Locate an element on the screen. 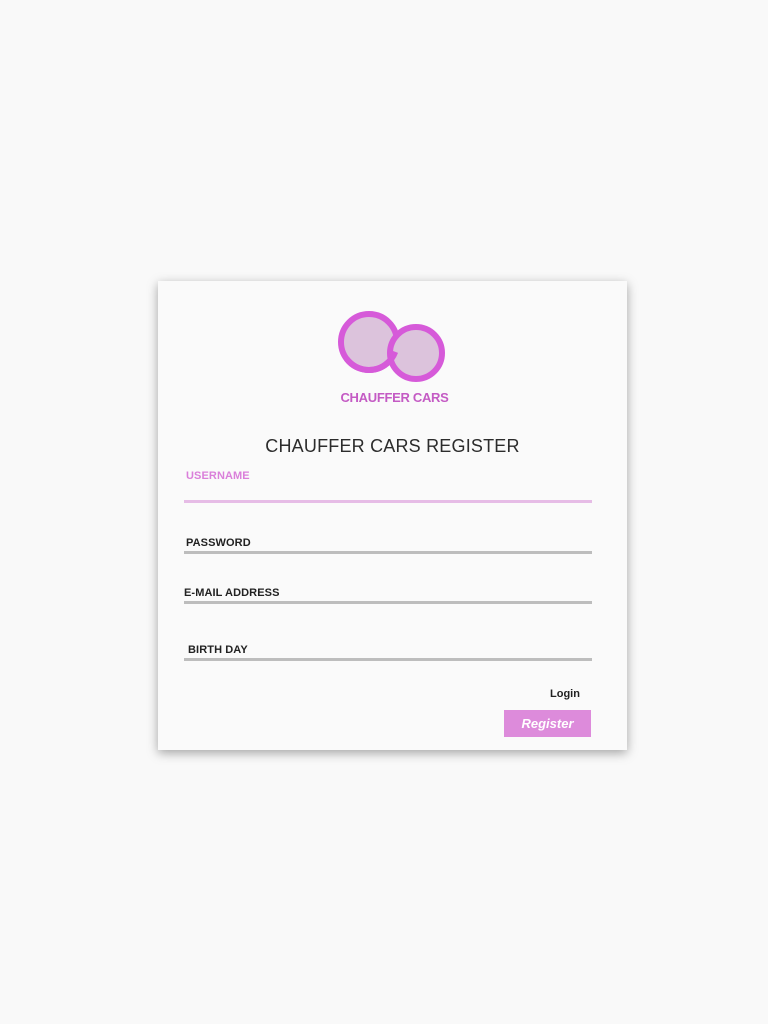 This screenshot has height=1024, width=768. login-link: Login is located at coordinates (565, 694).